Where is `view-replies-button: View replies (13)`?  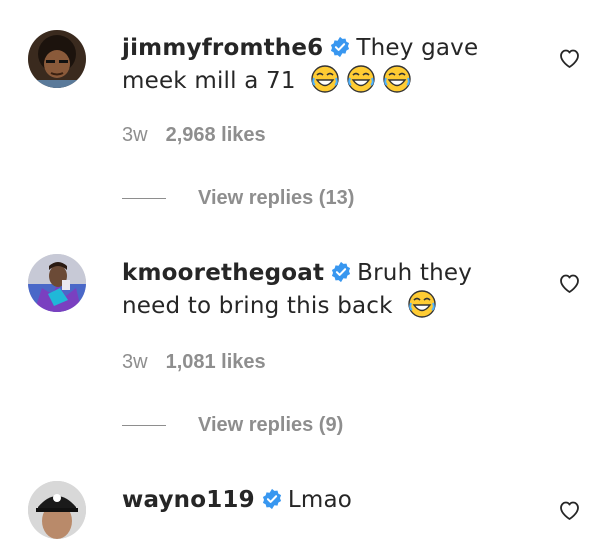 view-replies-button: View replies (13) is located at coordinates (238, 198).